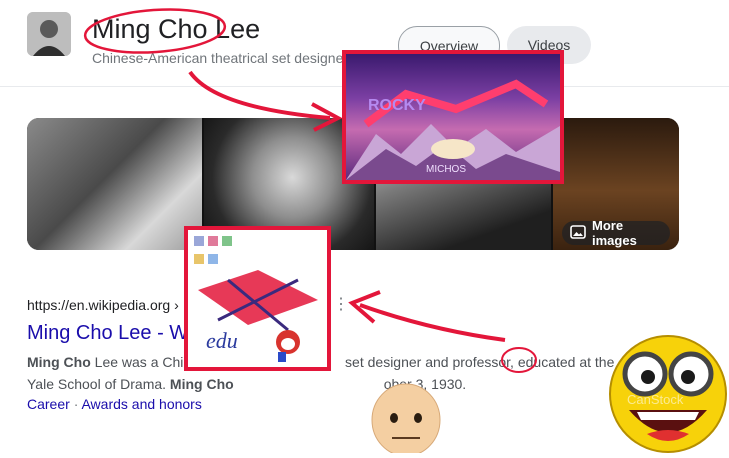 The image size is (729, 458). Describe the element at coordinates (453, 117) in the screenshot. I see `overlay-logo-image: ROCKY MICHOS` at that location.